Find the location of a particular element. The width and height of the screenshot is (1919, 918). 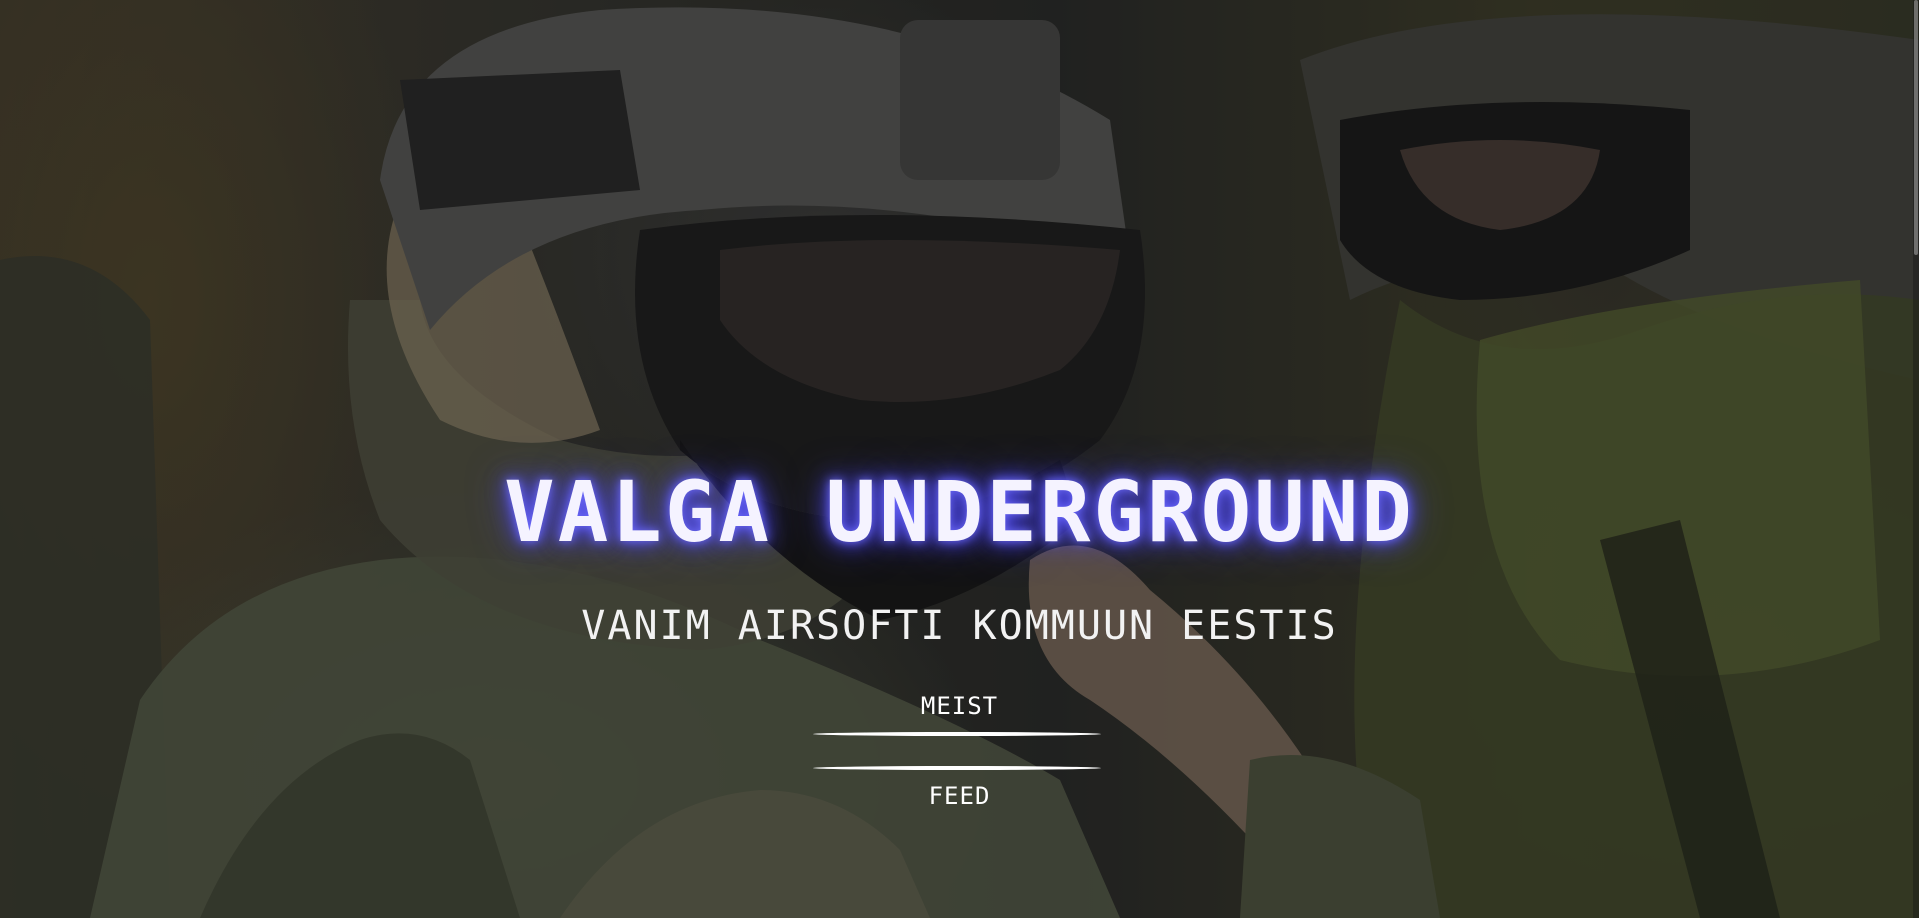

nav-link-meist: MEIST is located at coordinates (959, 706).